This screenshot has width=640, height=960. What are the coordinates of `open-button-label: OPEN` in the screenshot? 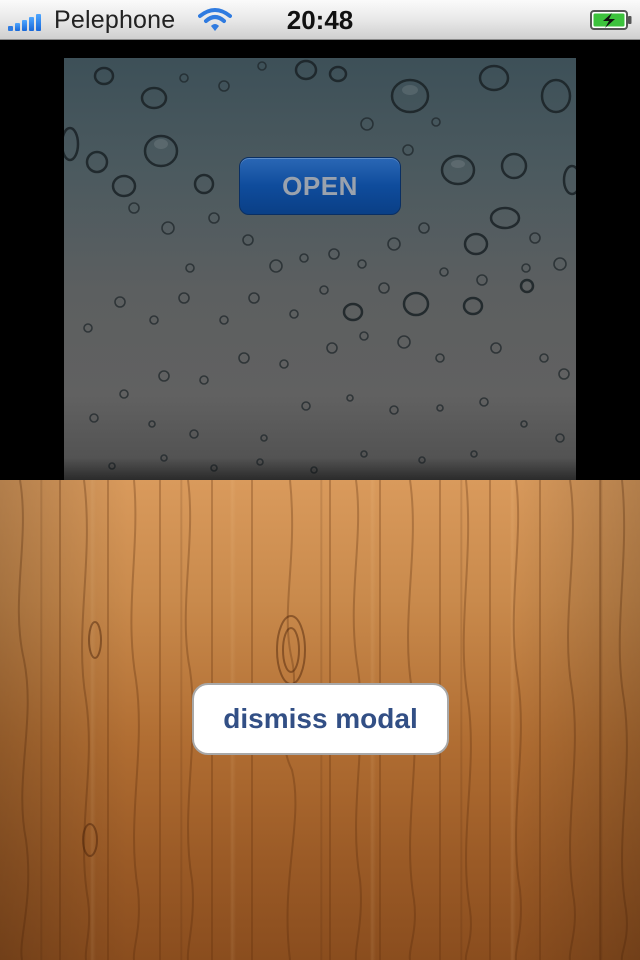 It's located at (320, 185).